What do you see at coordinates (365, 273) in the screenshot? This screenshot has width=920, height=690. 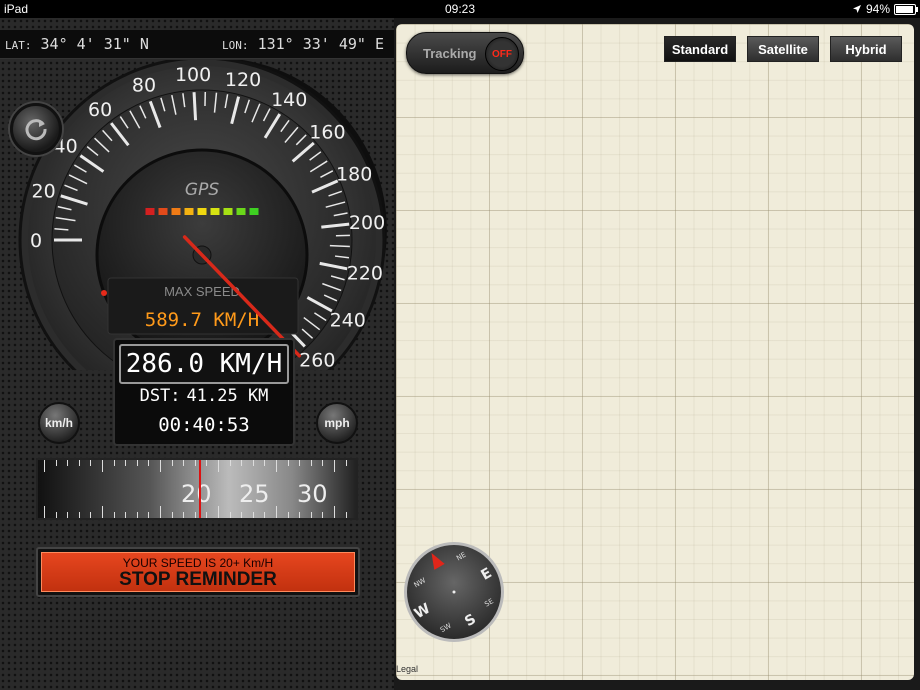 I see `gauge-scale-label: 220` at bounding box center [365, 273].